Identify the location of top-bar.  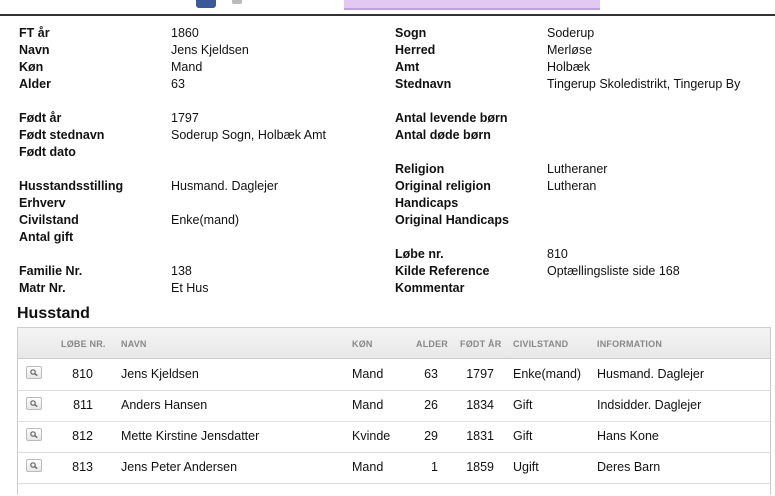
(387, 8).